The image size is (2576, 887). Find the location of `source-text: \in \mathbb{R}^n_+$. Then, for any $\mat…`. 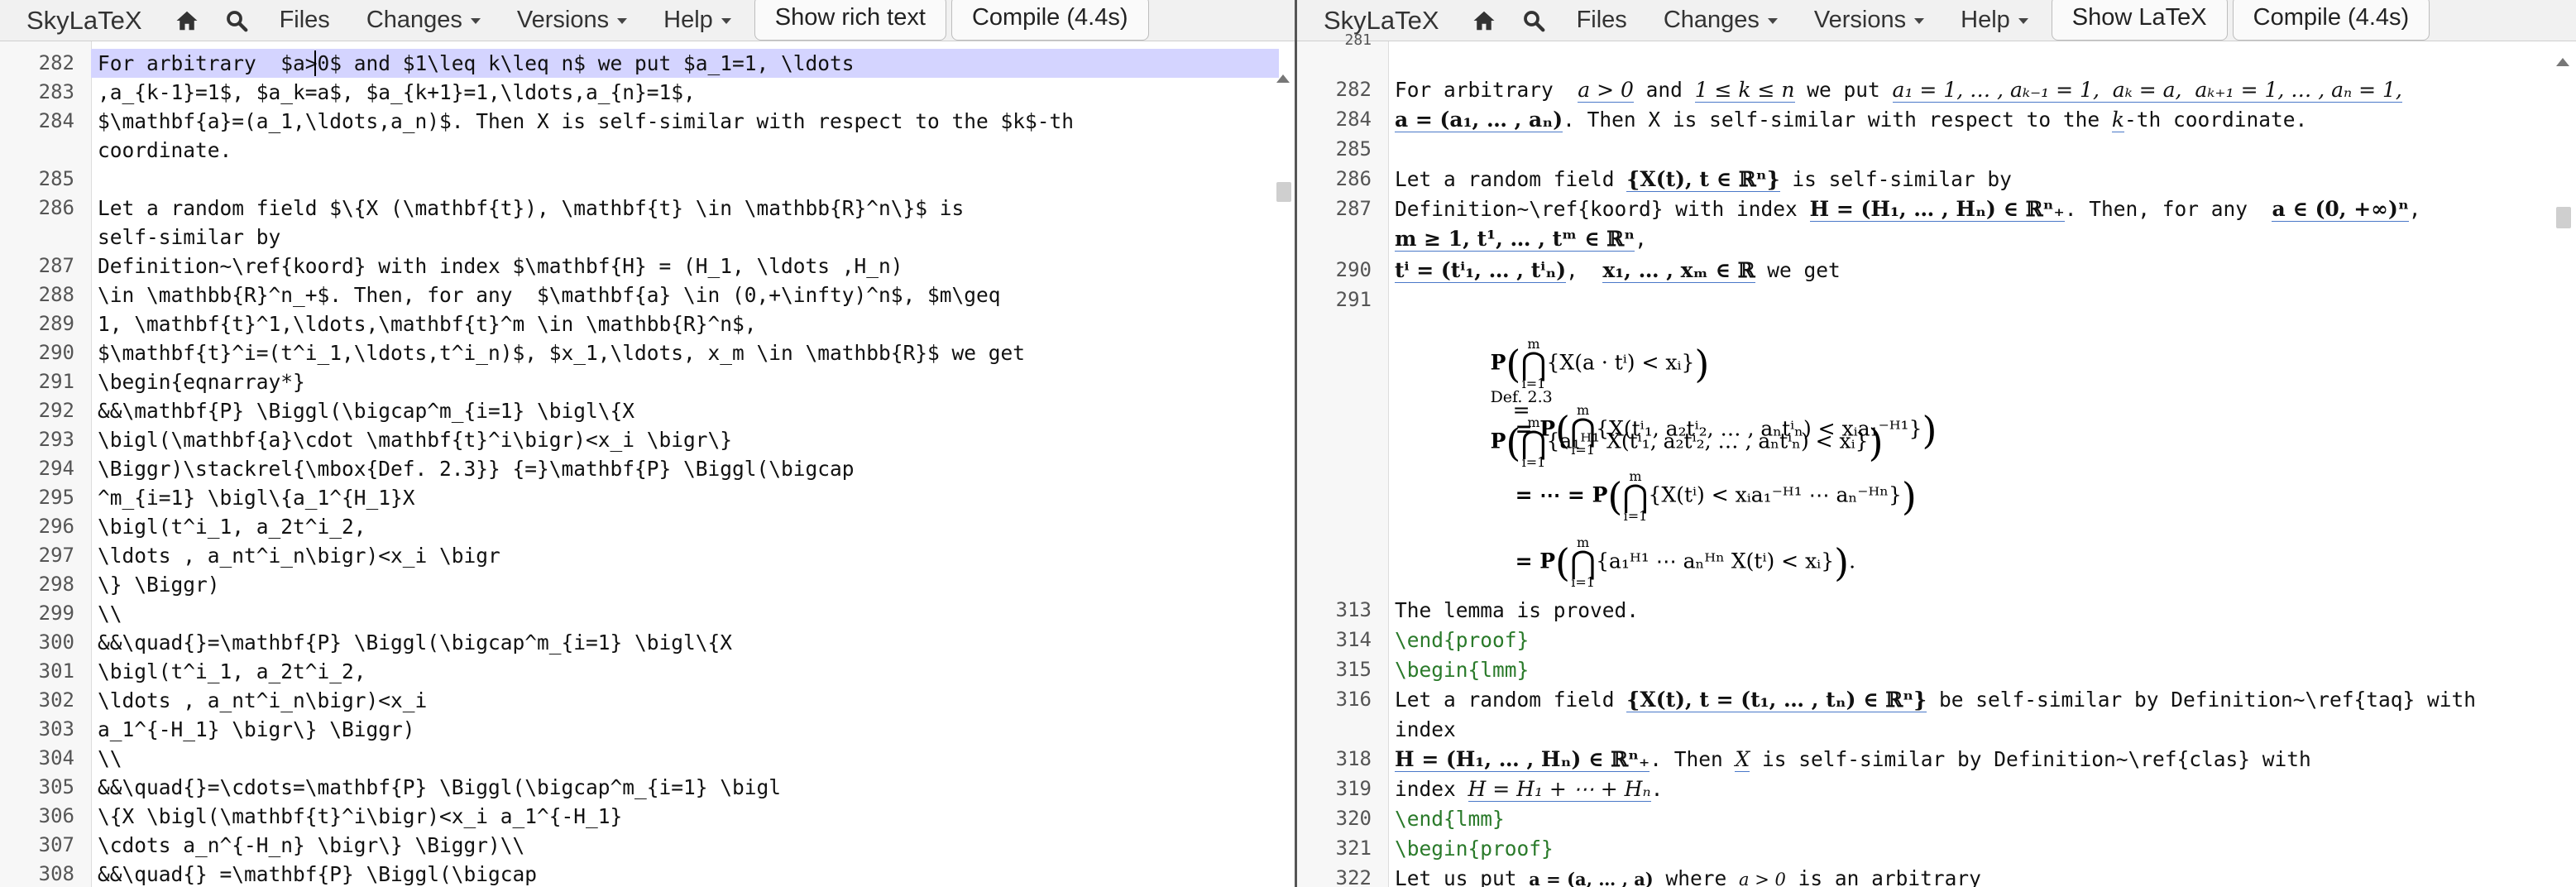

source-text: \in \mathbb{R}^n_+$. Then, for any $\mat… is located at coordinates (549, 295).